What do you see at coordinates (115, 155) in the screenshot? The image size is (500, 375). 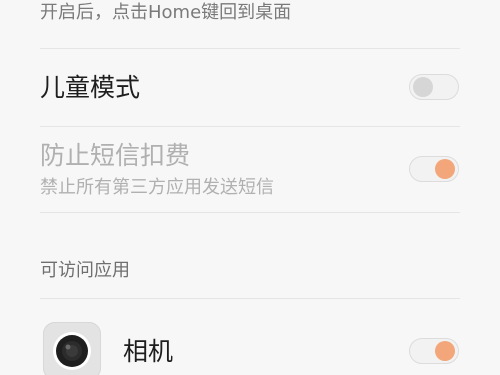 I see `block-sms-charges-label: 防止短信扣费` at bounding box center [115, 155].